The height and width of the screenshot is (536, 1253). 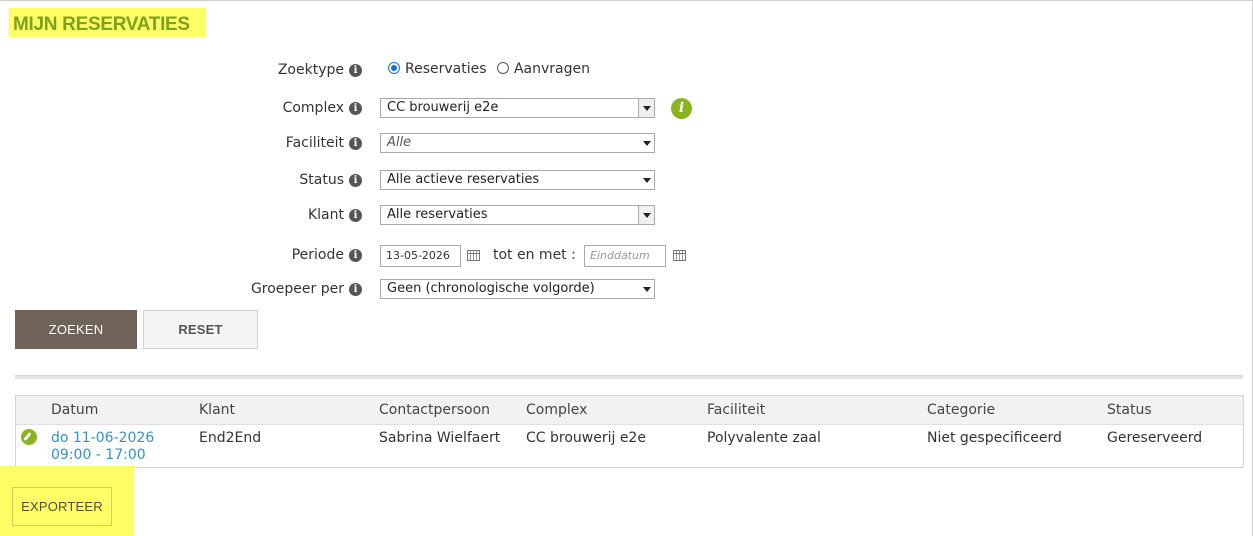 What do you see at coordinates (230, 438) in the screenshot?
I see `row-klant: End2End` at bounding box center [230, 438].